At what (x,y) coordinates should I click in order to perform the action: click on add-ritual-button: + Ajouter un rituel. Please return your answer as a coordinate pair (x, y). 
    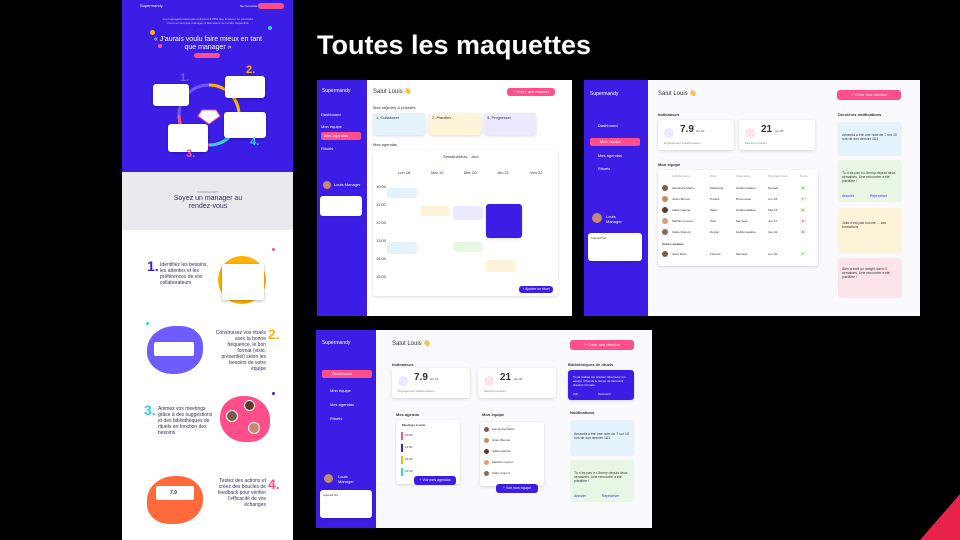
    Looking at the image, I should click on (536, 289).